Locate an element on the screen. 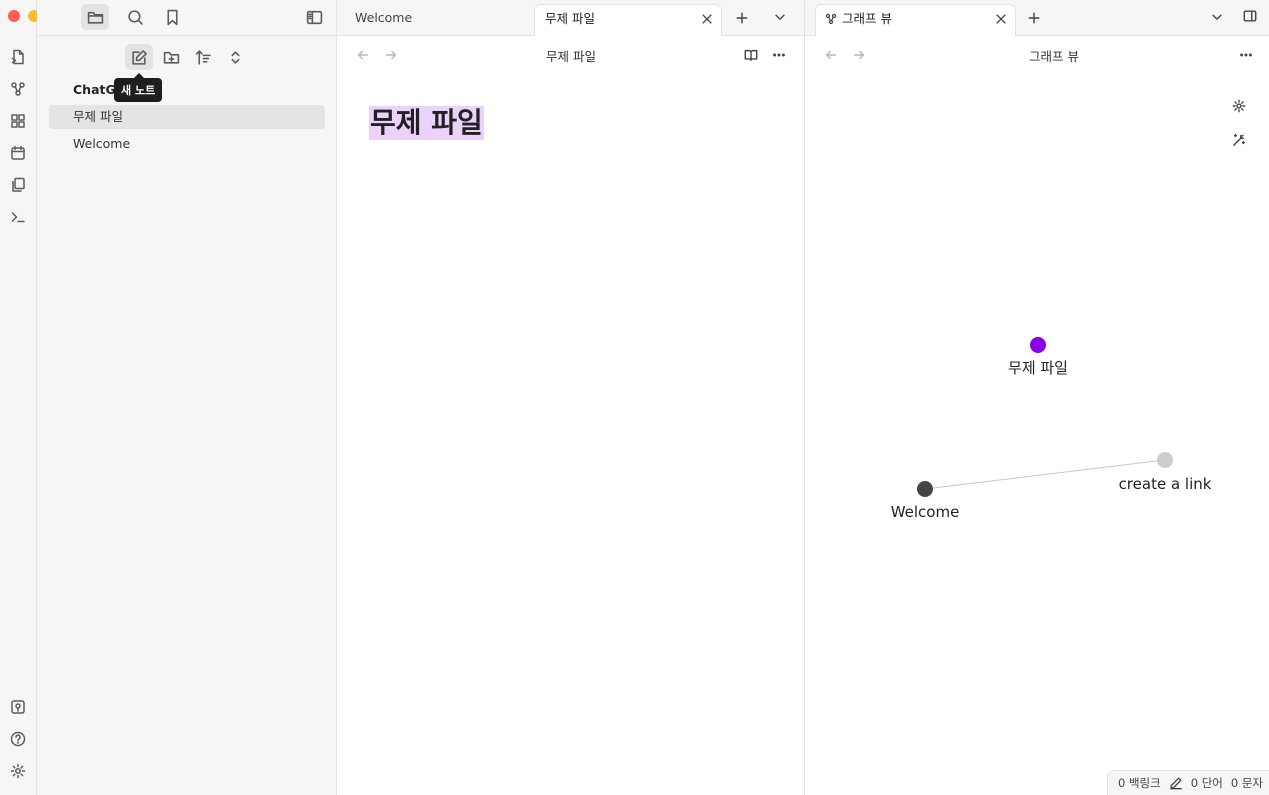 This screenshot has width=1269, height=795. search-icon is located at coordinates (135, 17).